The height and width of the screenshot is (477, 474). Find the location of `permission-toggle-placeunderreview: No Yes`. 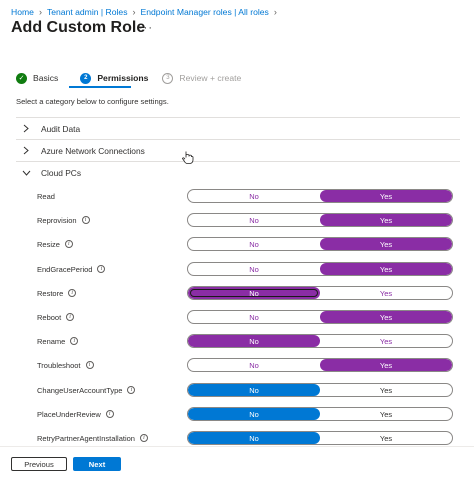

permission-toggle-placeunderreview: No Yes is located at coordinates (320, 414).